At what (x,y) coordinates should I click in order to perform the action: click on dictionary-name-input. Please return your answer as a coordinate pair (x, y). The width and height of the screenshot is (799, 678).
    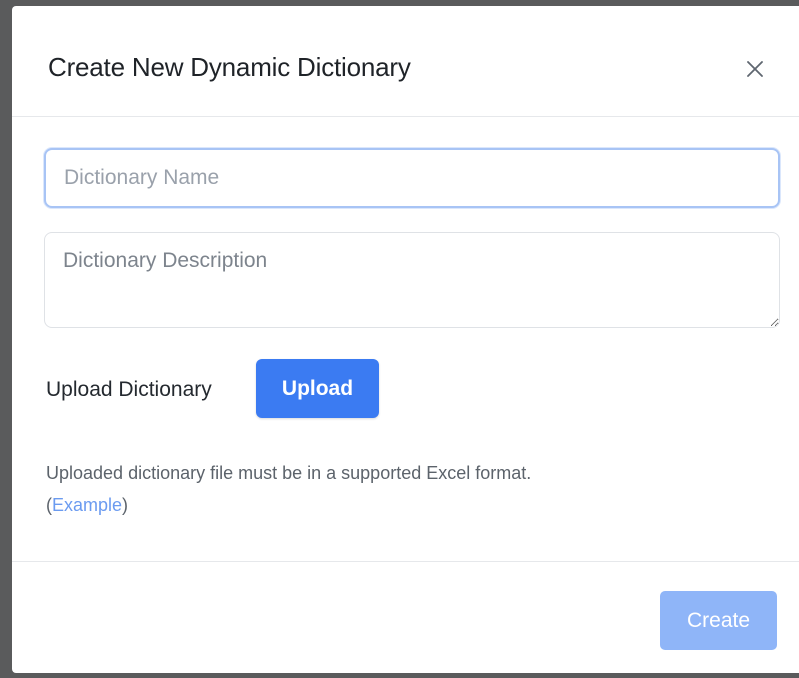
    Looking at the image, I should click on (412, 178).